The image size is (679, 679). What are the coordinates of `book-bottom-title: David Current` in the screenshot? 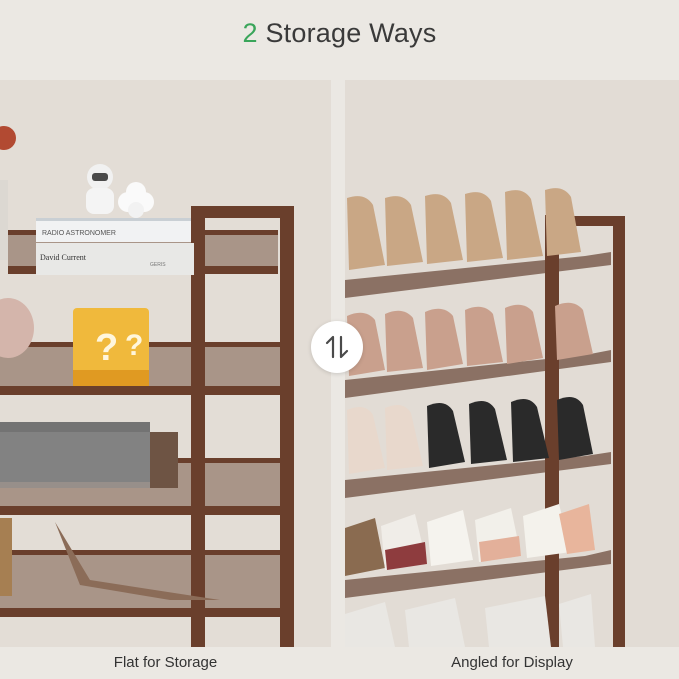 It's located at (63, 257).